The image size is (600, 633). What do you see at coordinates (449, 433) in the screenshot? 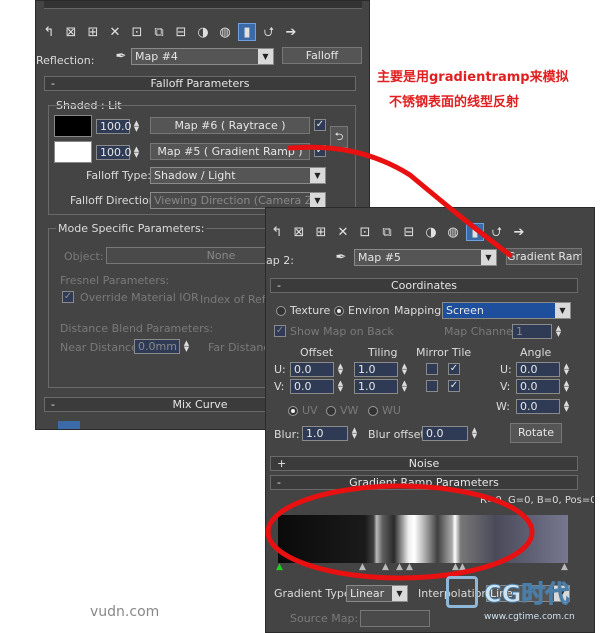
I see `blur-offset-spinner: 0.0 ▲ ▼` at bounding box center [449, 433].